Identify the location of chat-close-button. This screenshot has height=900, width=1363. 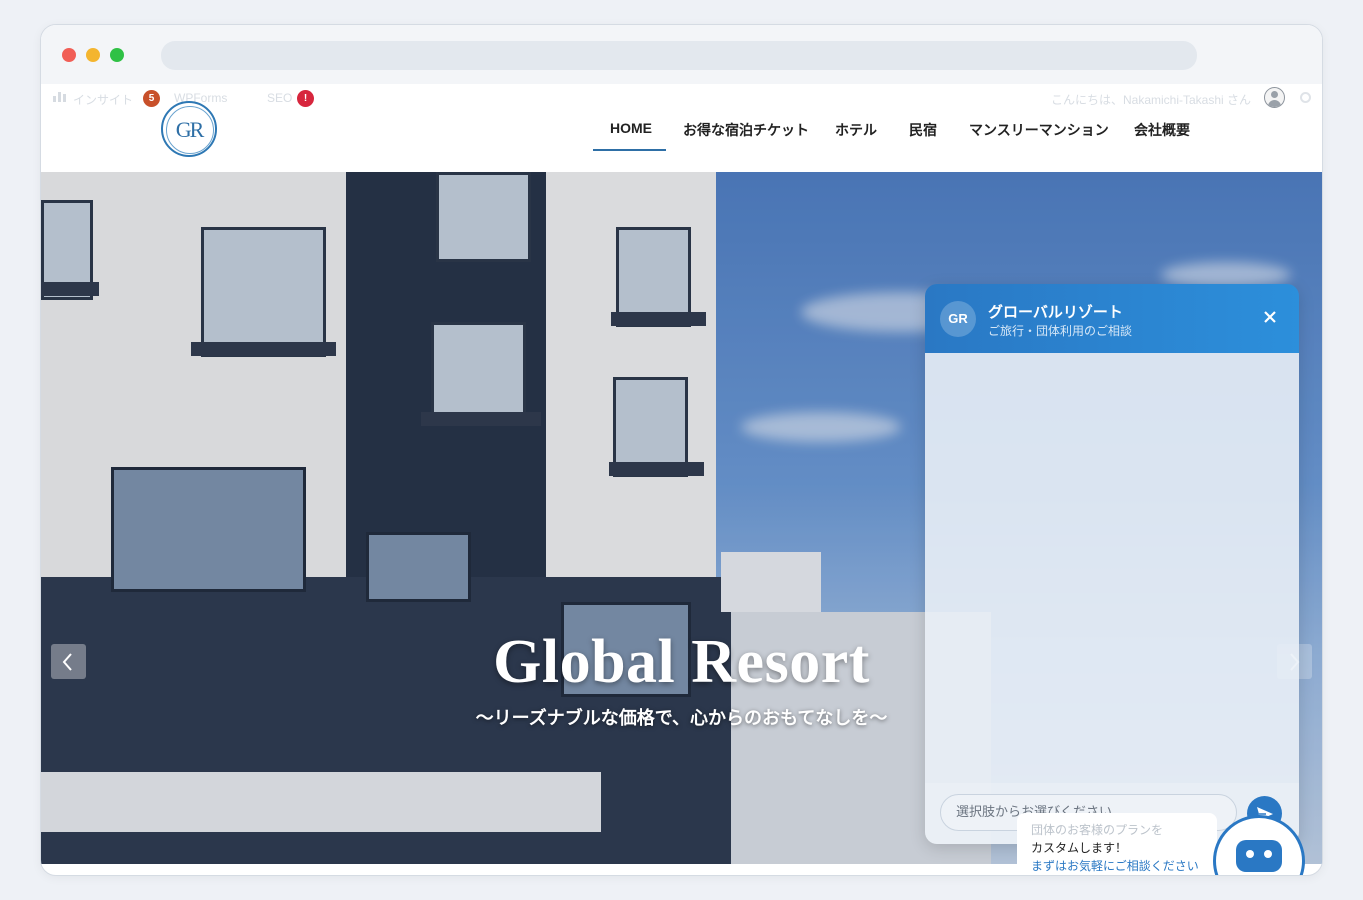
(1270, 318).